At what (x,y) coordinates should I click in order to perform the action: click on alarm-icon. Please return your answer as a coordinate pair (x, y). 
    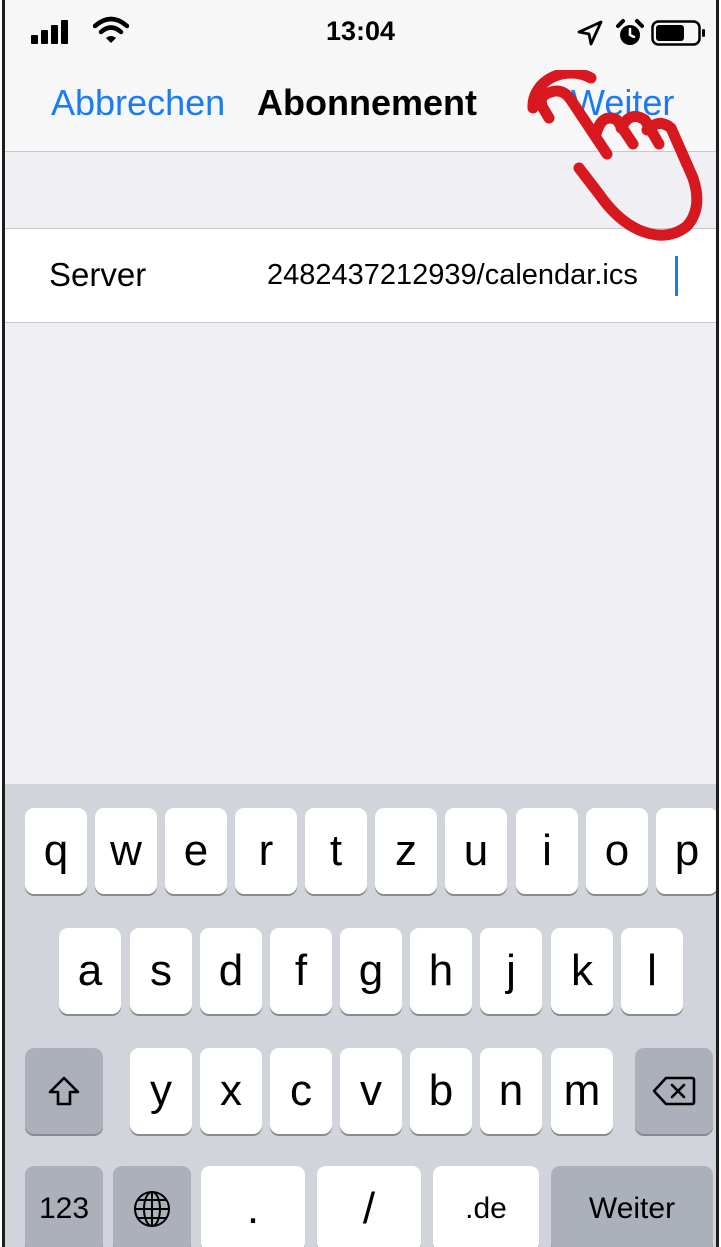
    Looking at the image, I should click on (630, 32).